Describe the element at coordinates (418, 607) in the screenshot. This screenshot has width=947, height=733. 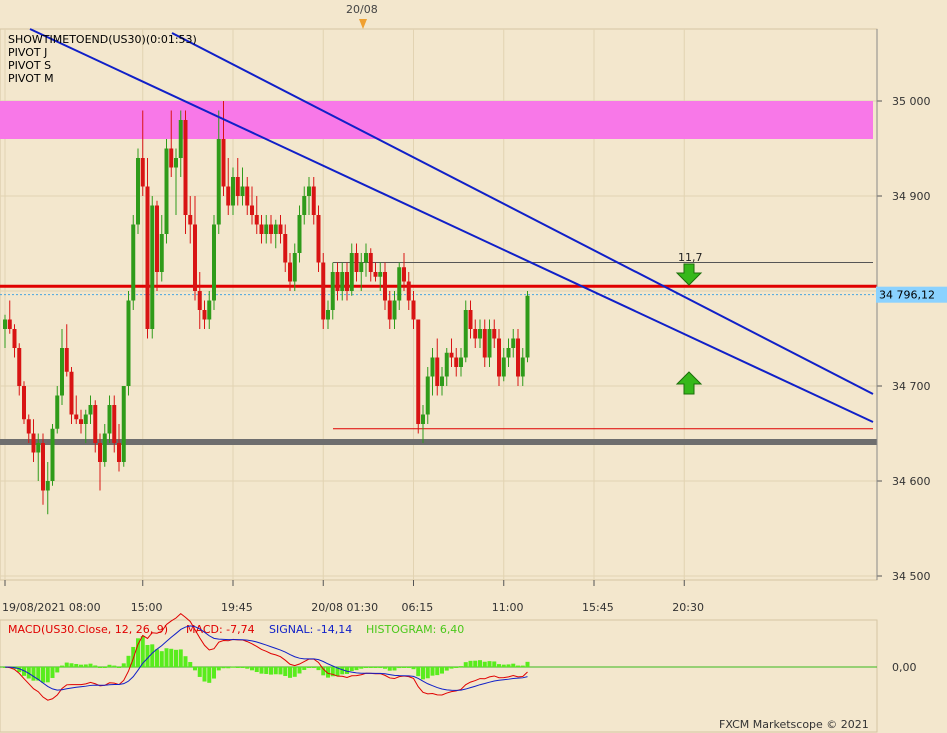
I see `x-tick-label: 06:15` at that location.